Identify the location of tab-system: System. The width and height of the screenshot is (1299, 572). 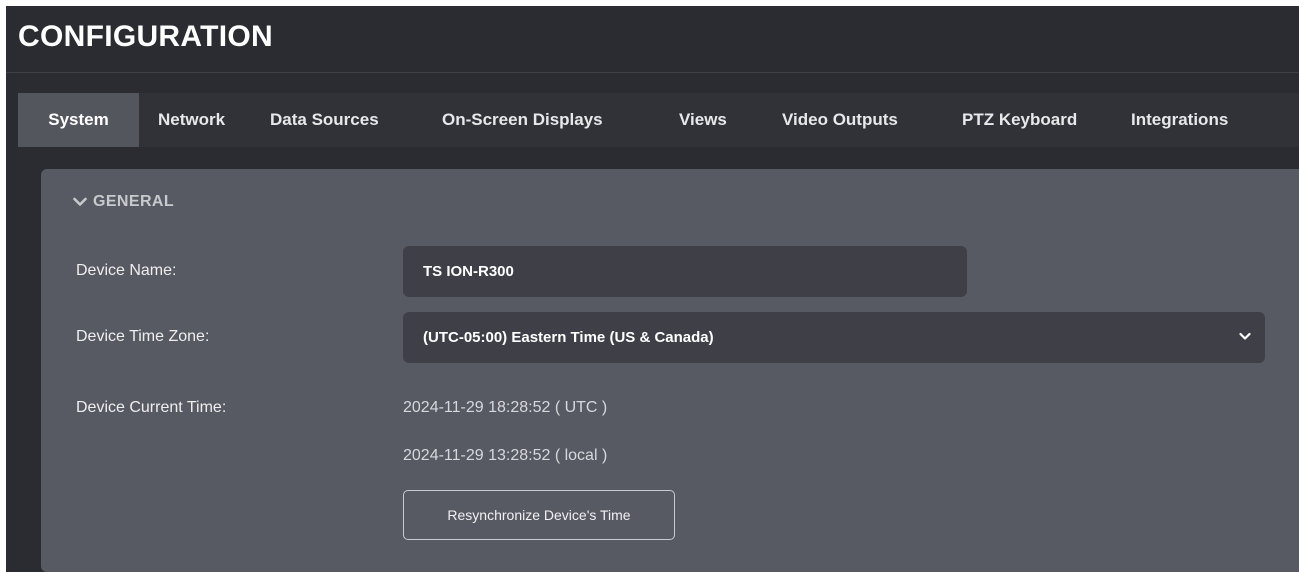
(78, 120).